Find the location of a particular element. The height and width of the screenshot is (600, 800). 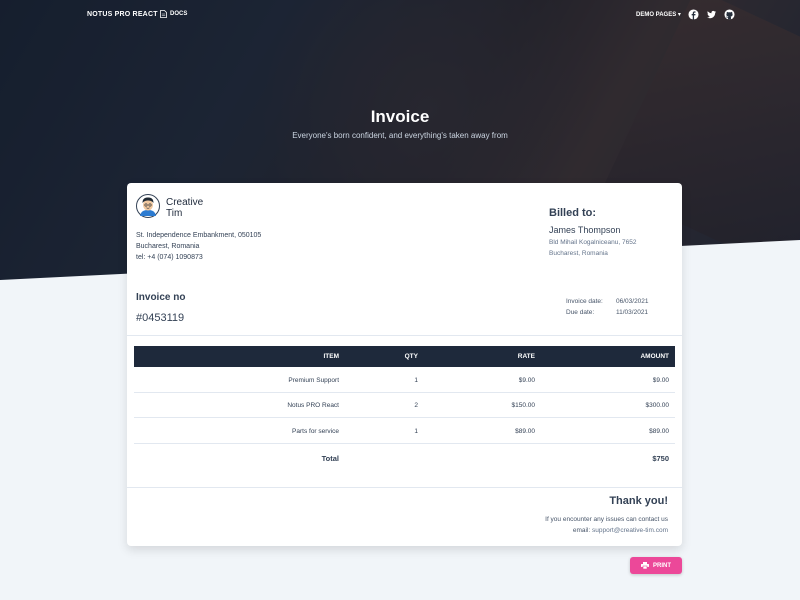

invoice-date-value: 06/03/2021 is located at coordinates (632, 301).